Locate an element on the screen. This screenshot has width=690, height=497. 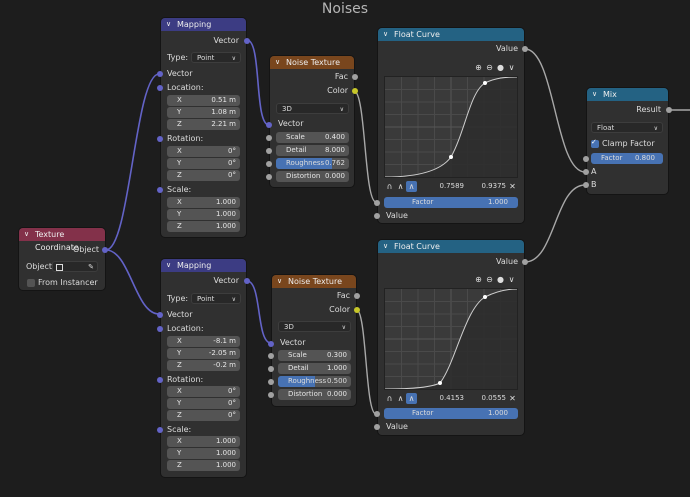
vector-handle-icon: ∩ is located at coordinates (389, 186).